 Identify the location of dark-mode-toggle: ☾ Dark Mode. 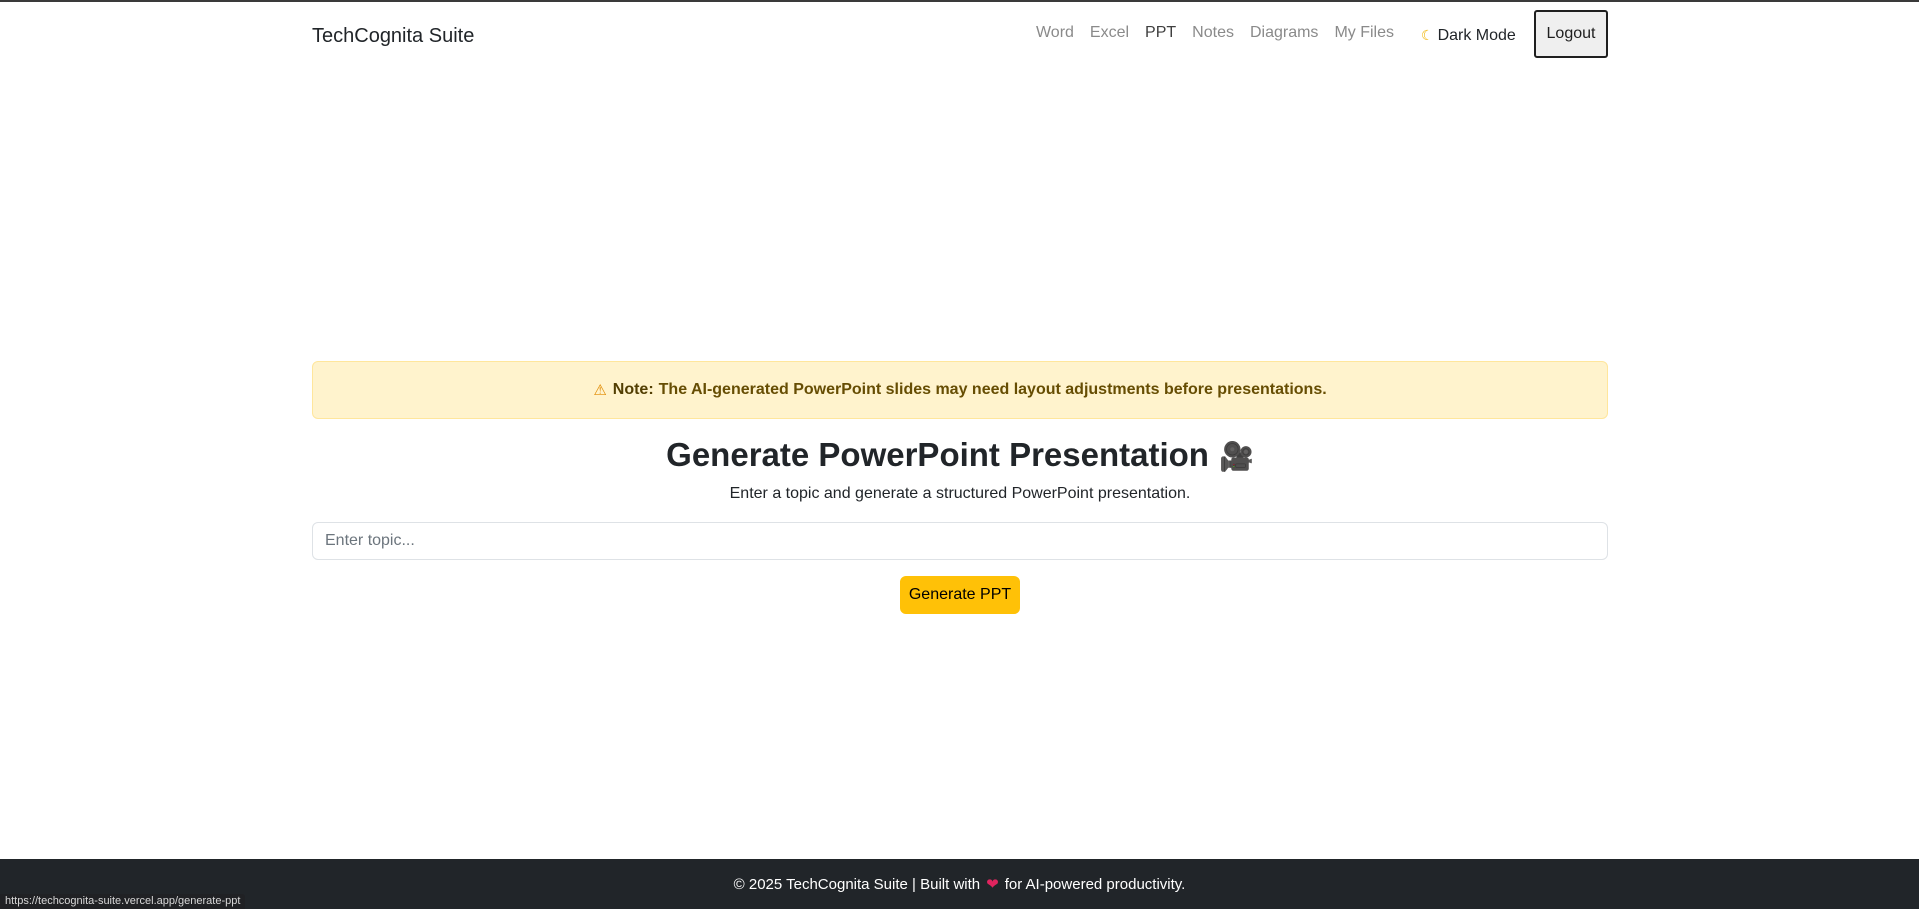
(1468, 35).